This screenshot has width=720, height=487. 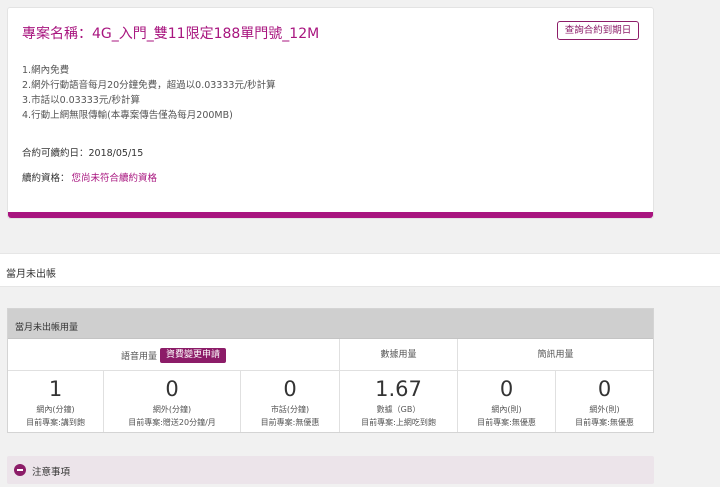 What do you see at coordinates (138, 356) in the screenshot?
I see `voice-category-label: 語音用量` at bounding box center [138, 356].